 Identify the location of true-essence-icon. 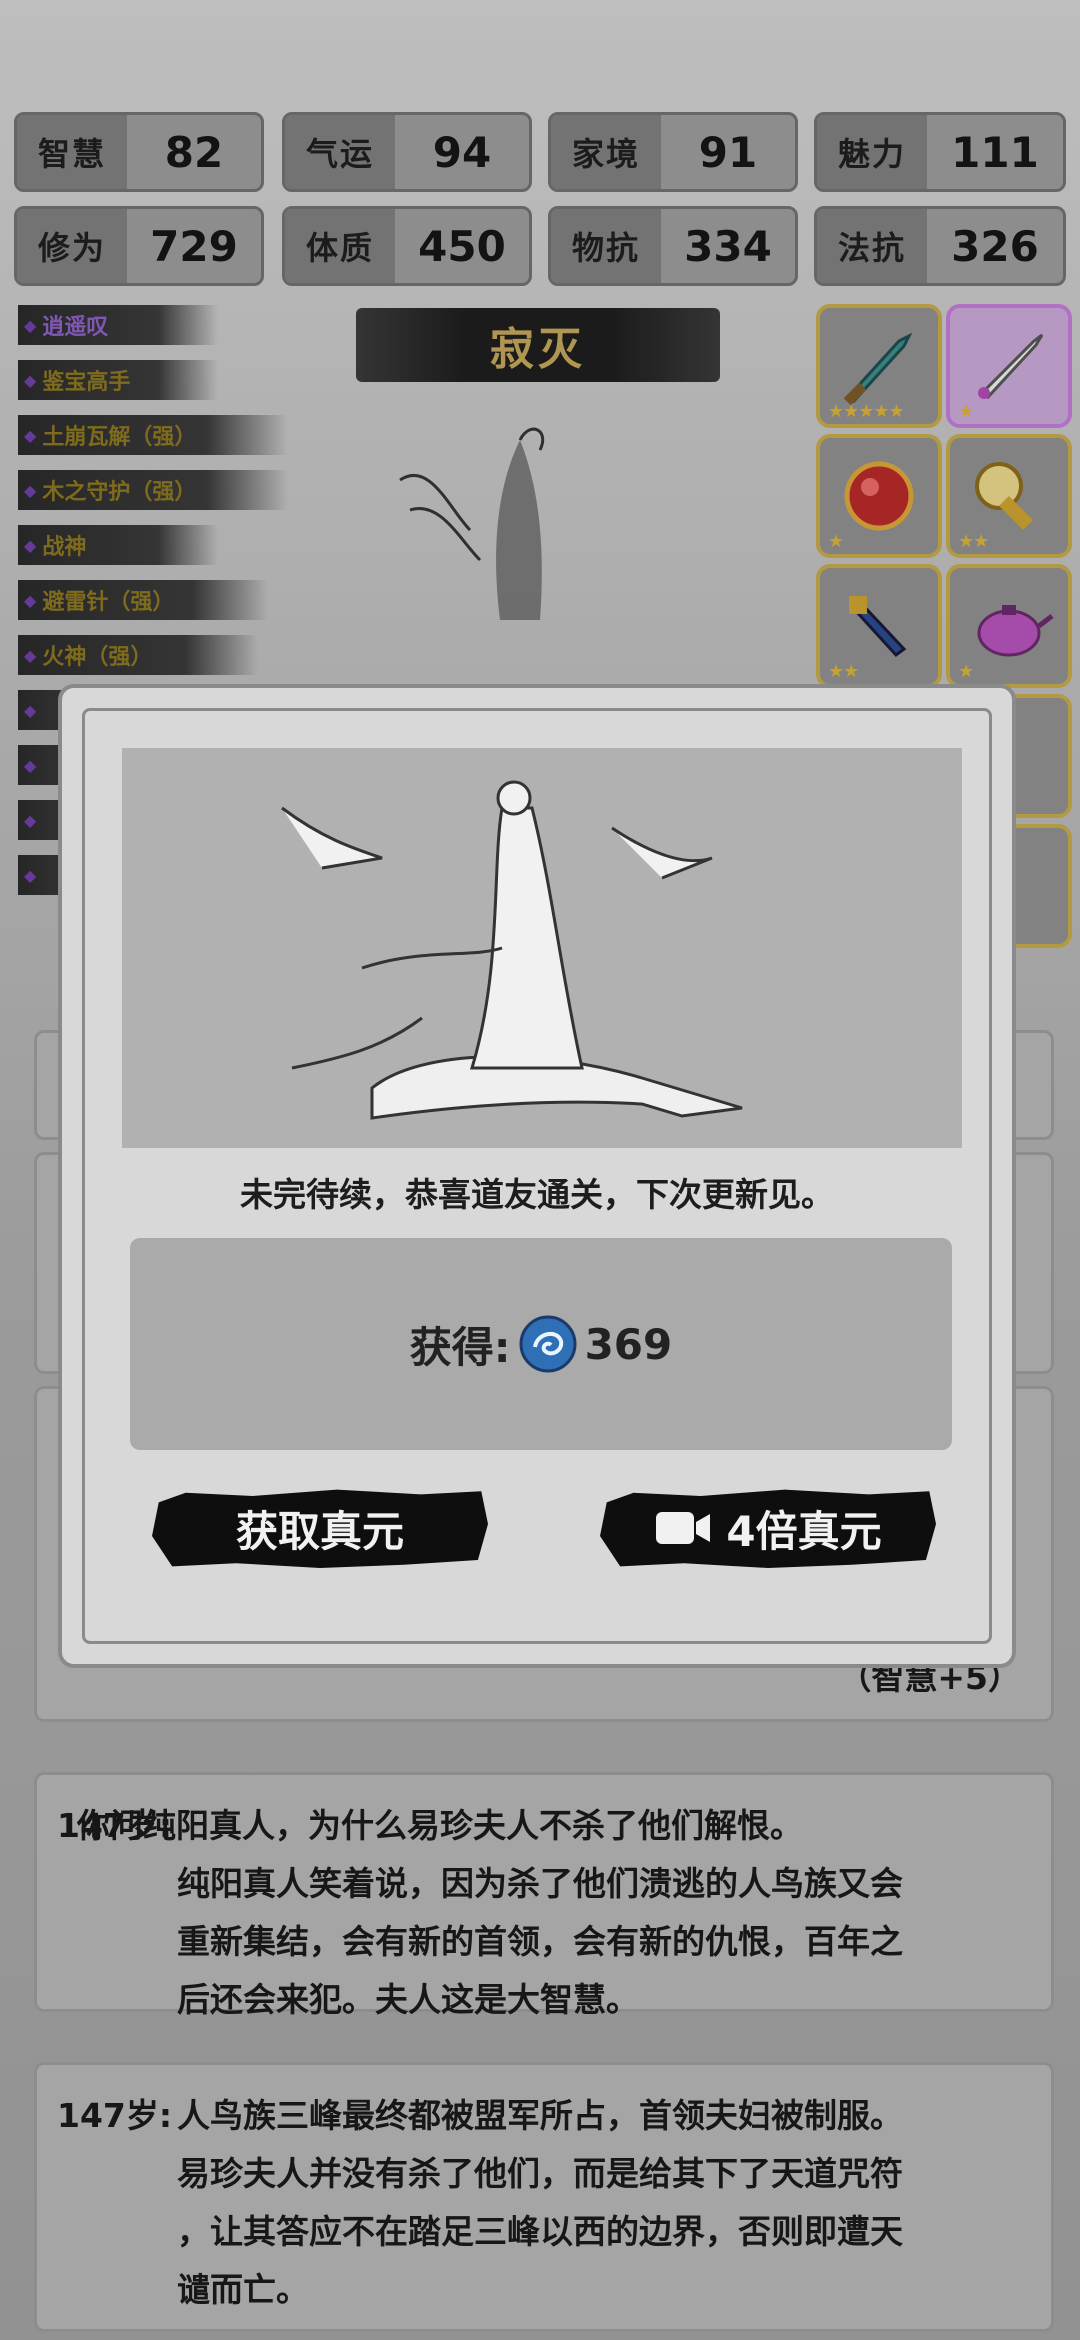
(548, 1344).